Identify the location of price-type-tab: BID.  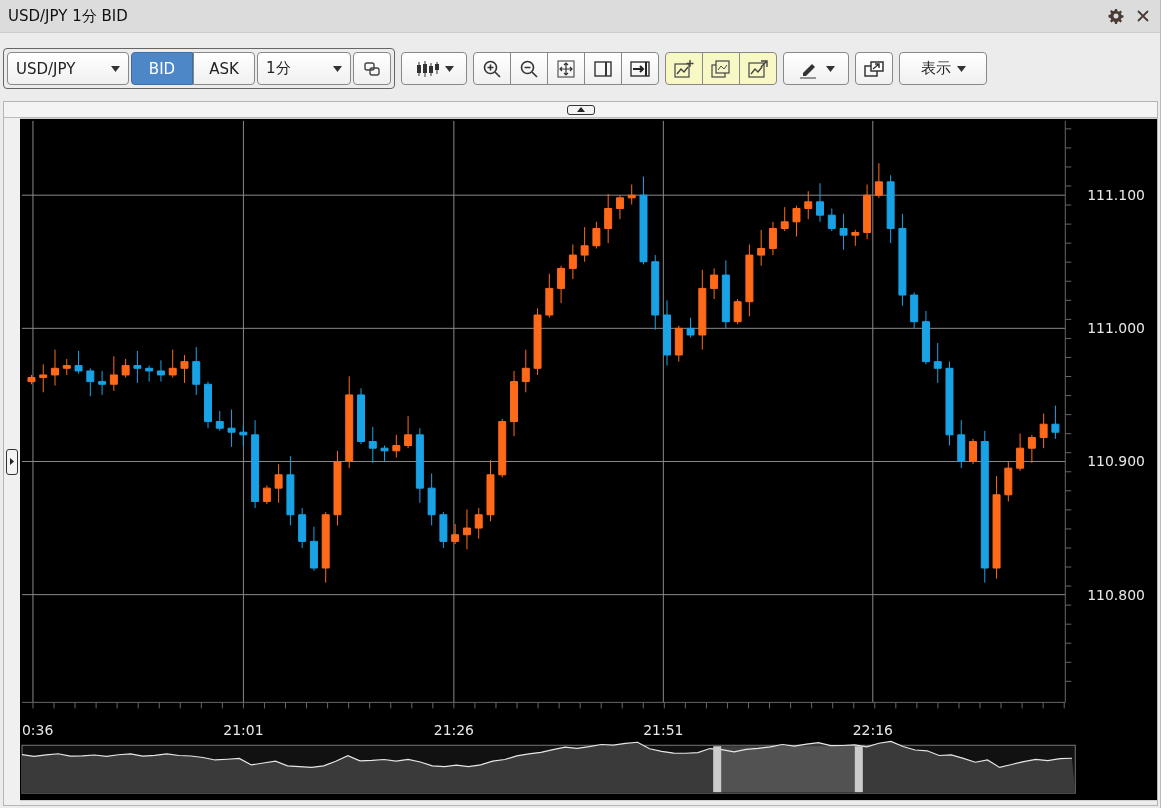
(162, 68).